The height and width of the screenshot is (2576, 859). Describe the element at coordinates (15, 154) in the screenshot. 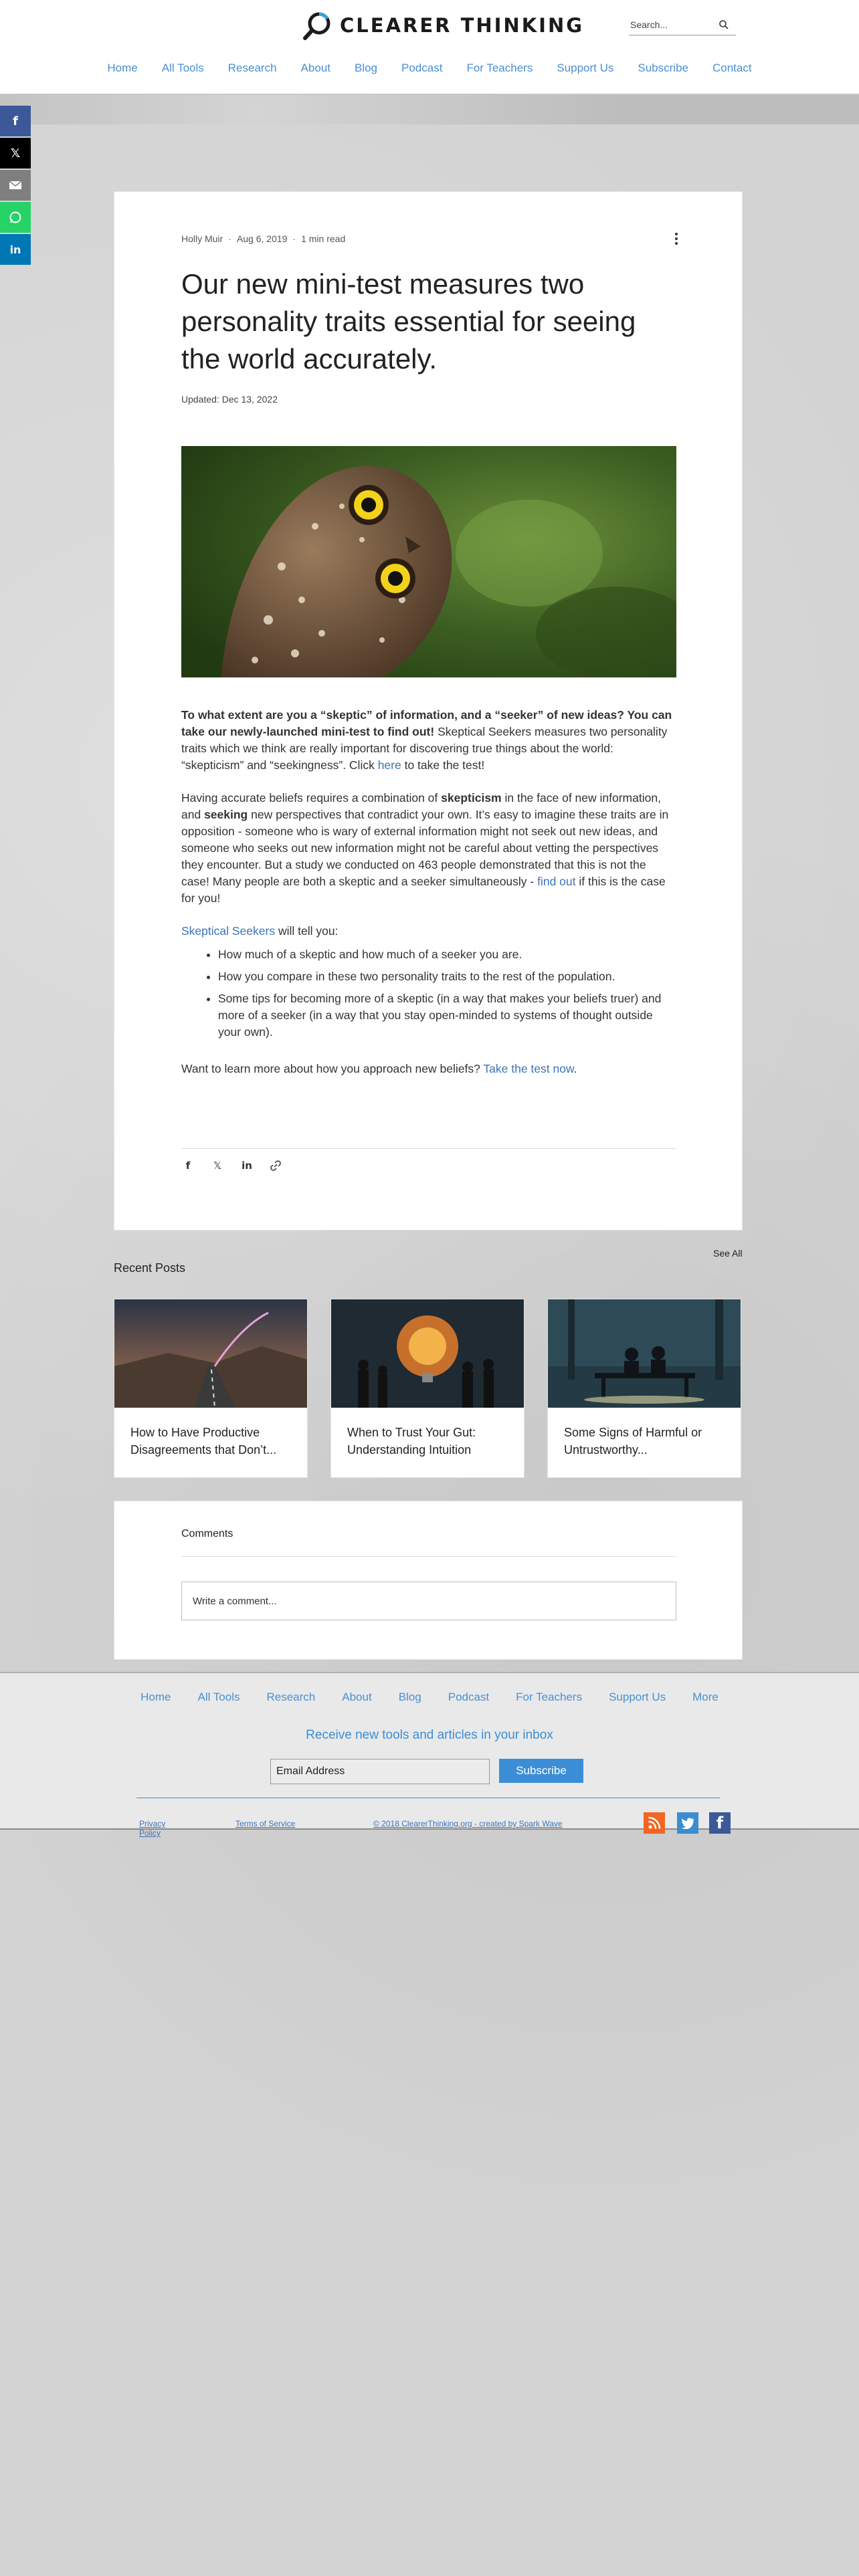

I see `share-x-button: 𝕏` at that location.